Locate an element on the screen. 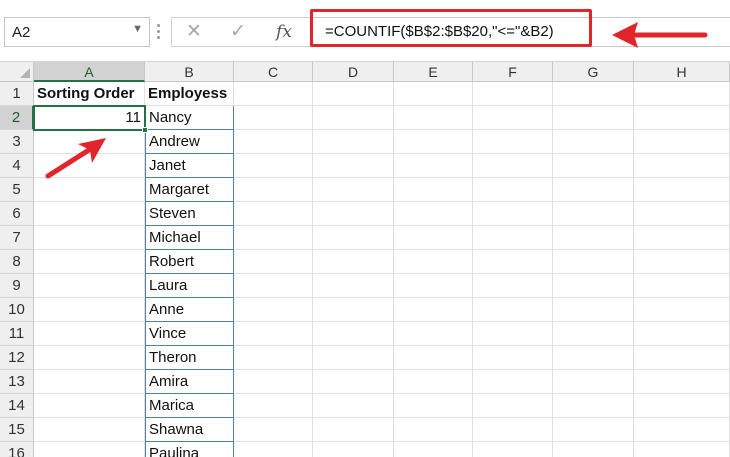 This screenshot has width=730, height=457. cell-e4 is located at coordinates (433, 166).